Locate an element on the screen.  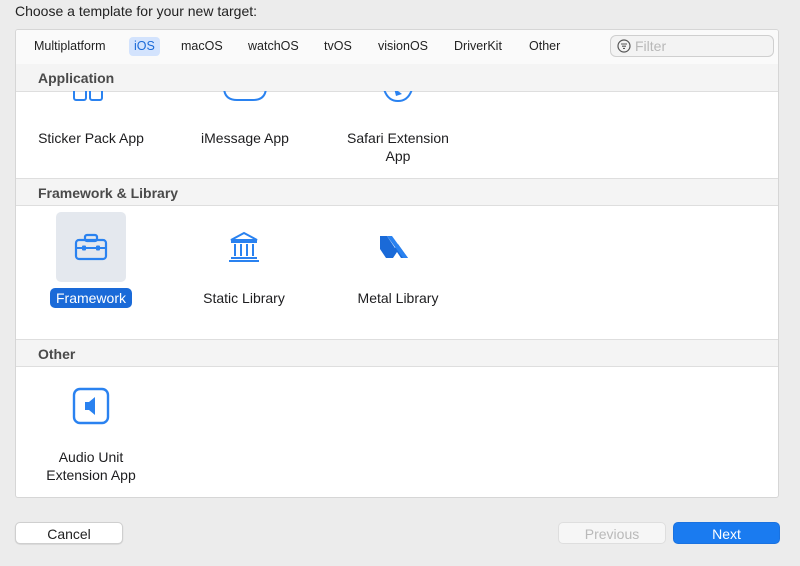
section-header-framework-library: Framework & Library is located at coordinates (397, 192).